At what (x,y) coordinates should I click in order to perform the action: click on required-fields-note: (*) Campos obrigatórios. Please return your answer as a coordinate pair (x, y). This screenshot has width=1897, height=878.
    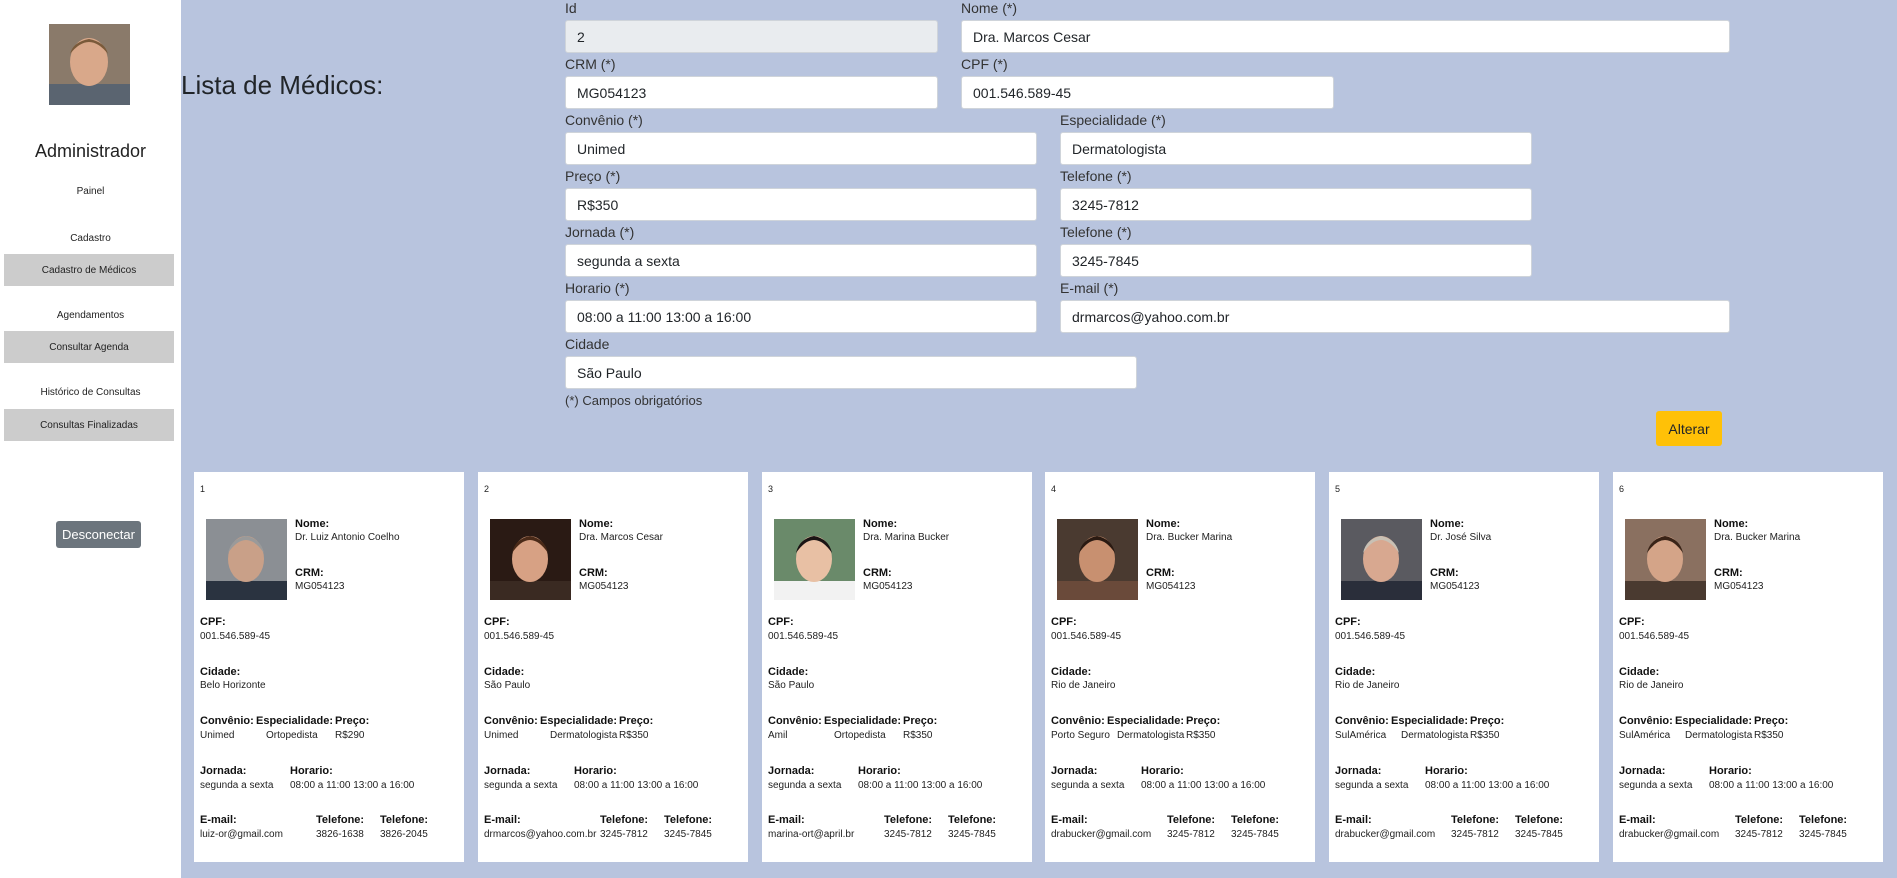
    Looking at the image, I should click on (634, 400).